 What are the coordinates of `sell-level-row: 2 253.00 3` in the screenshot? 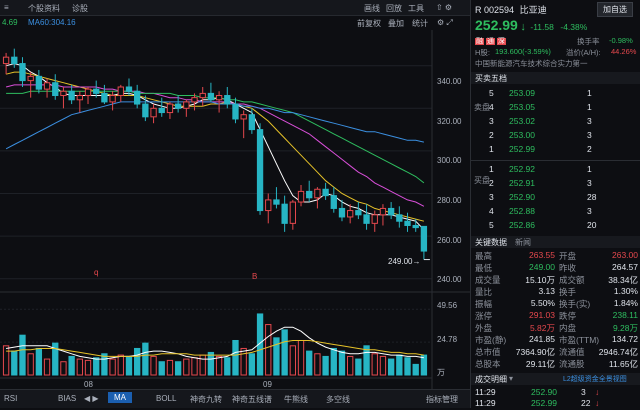 It's located at (555, 136).